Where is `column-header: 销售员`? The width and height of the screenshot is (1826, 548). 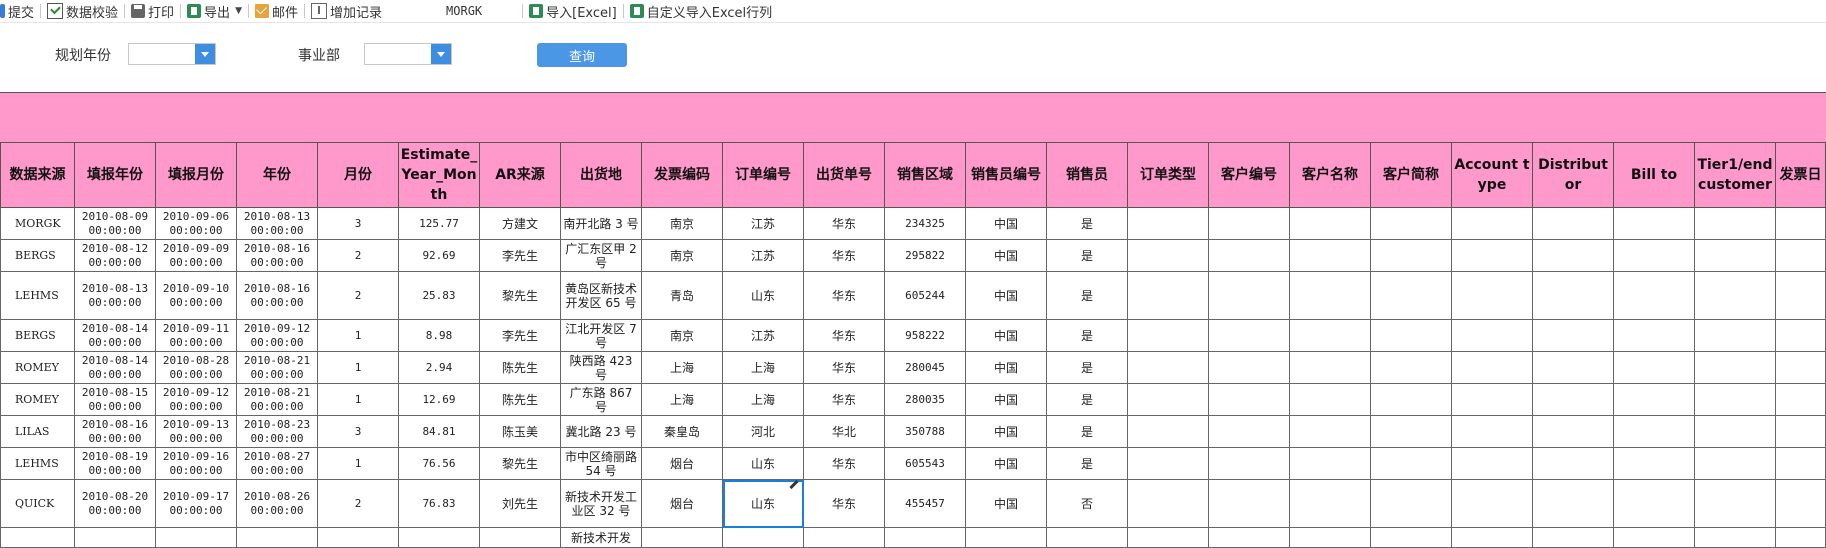 column-header: 销售员 is located at coordinates (1087, 175).